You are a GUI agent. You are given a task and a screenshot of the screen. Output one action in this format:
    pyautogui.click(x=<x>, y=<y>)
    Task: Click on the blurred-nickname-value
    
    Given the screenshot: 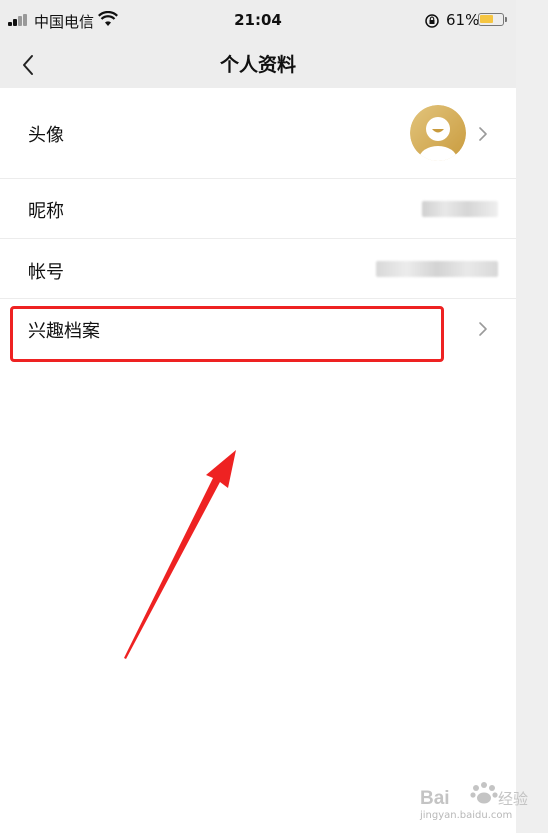 What is the action you would take?
    pyautogui.click(x=460, y=209)
    